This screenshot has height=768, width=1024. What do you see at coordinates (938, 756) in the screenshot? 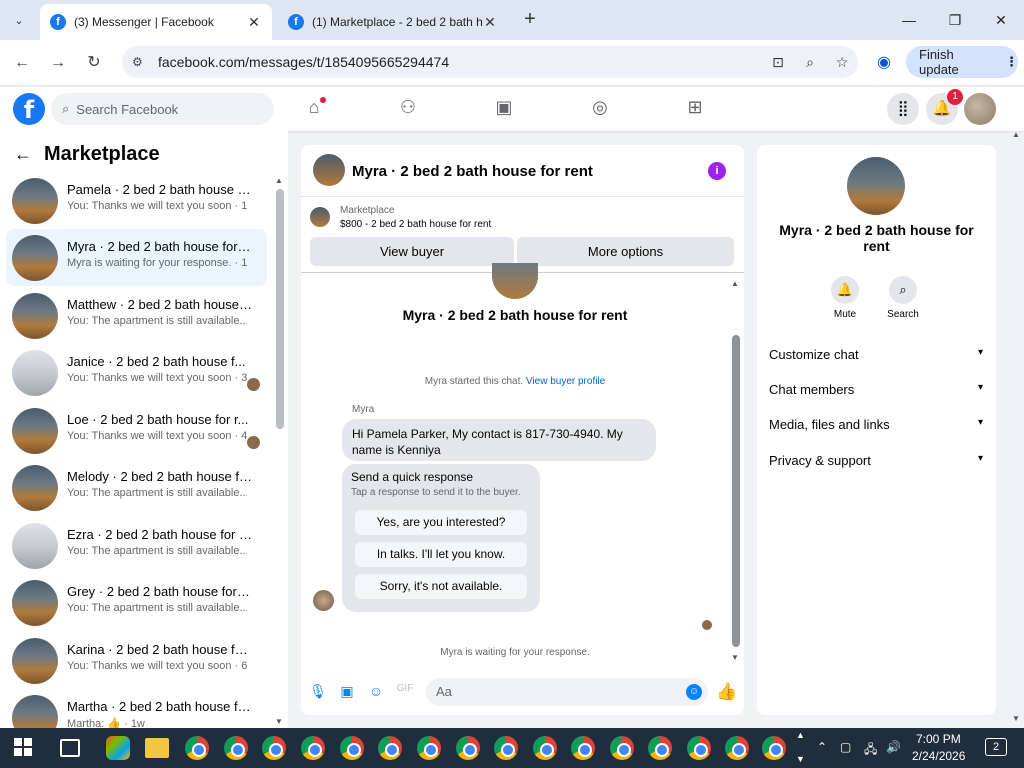
I see `clock-date: 2/24/2026` at bounding box center [938, 756].